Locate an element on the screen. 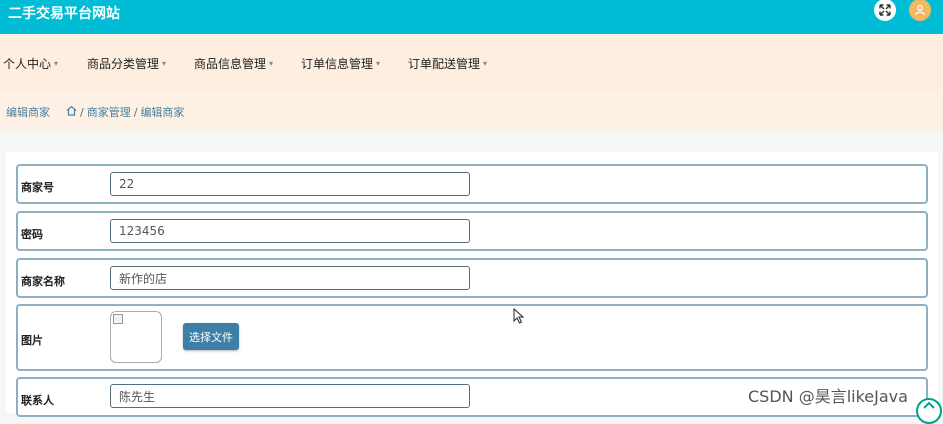 Image resolution: width=943 pixels, height=424 pixels. user-icon-glyph is located at coordinates (920, 10).